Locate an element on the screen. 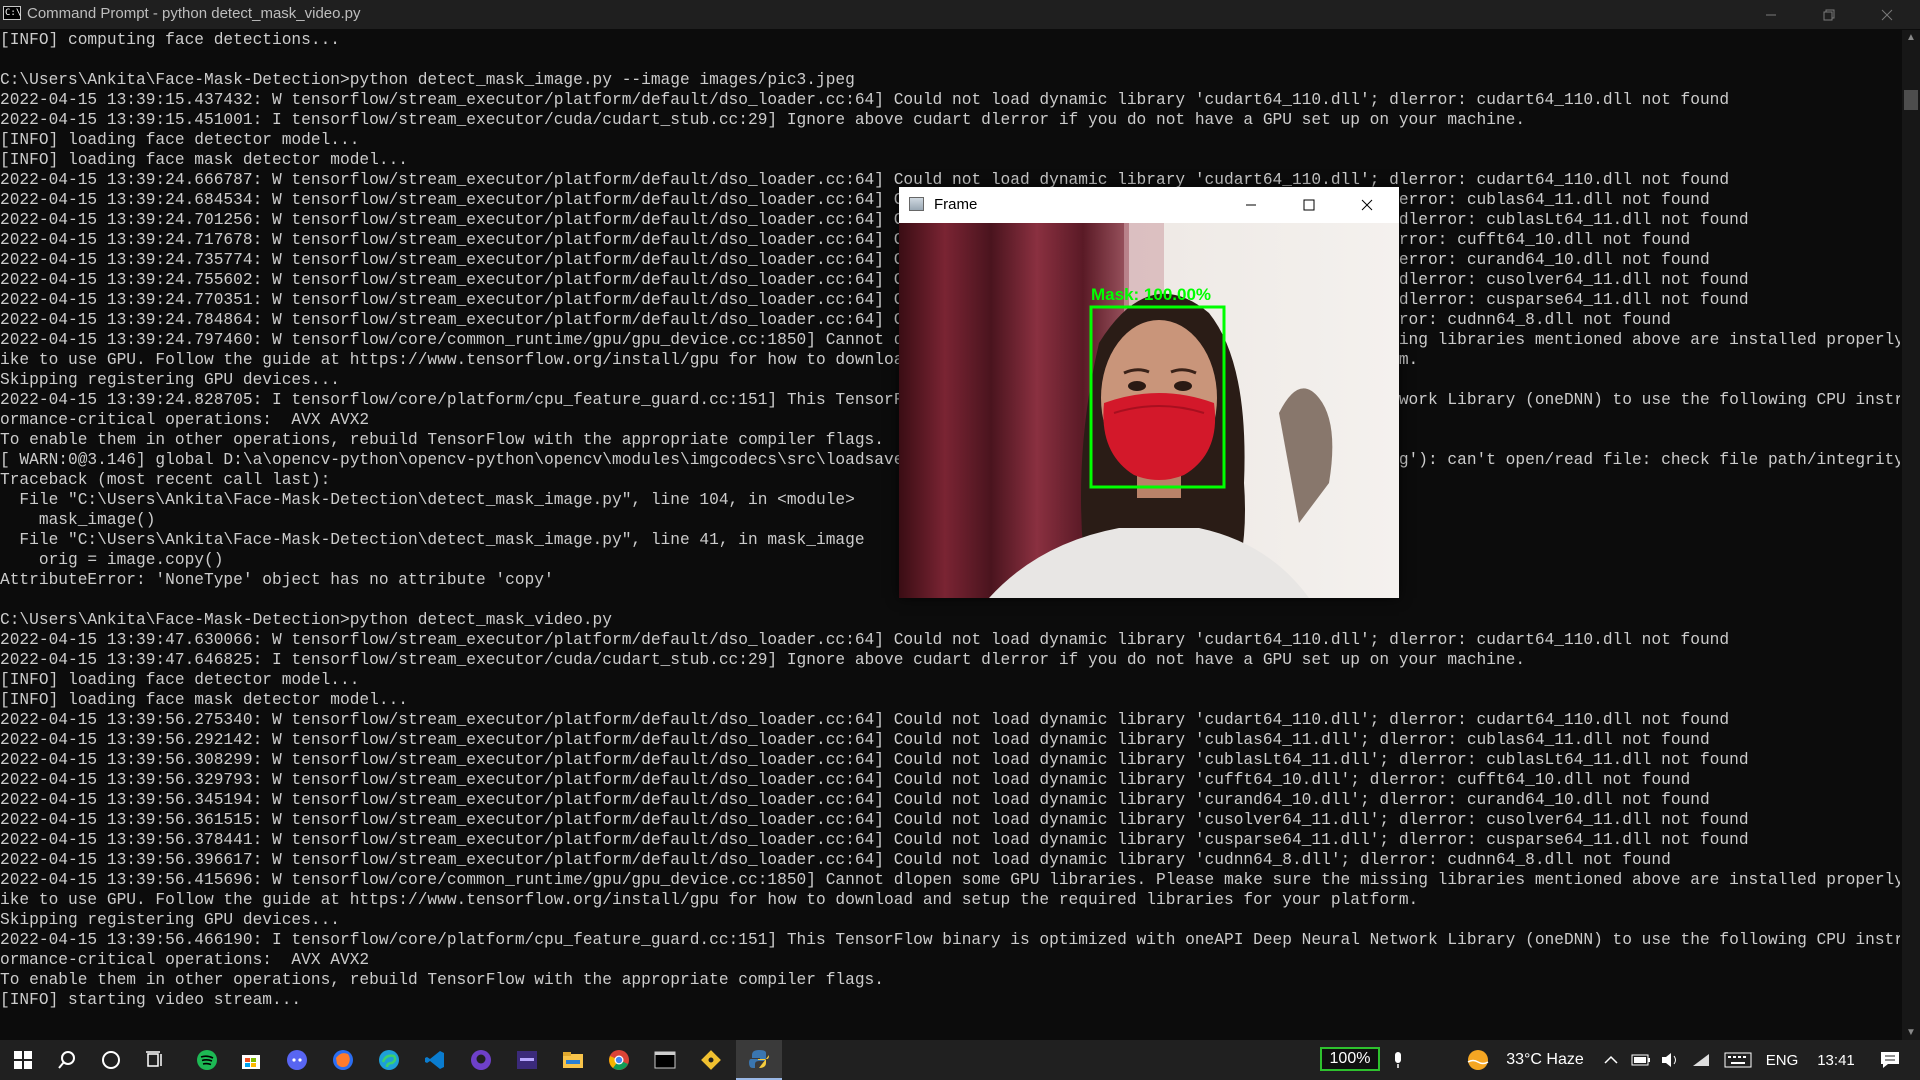 The height and width of the screenshot is (1080, 1920). minimize-button is located at coordinates (1771, 14).